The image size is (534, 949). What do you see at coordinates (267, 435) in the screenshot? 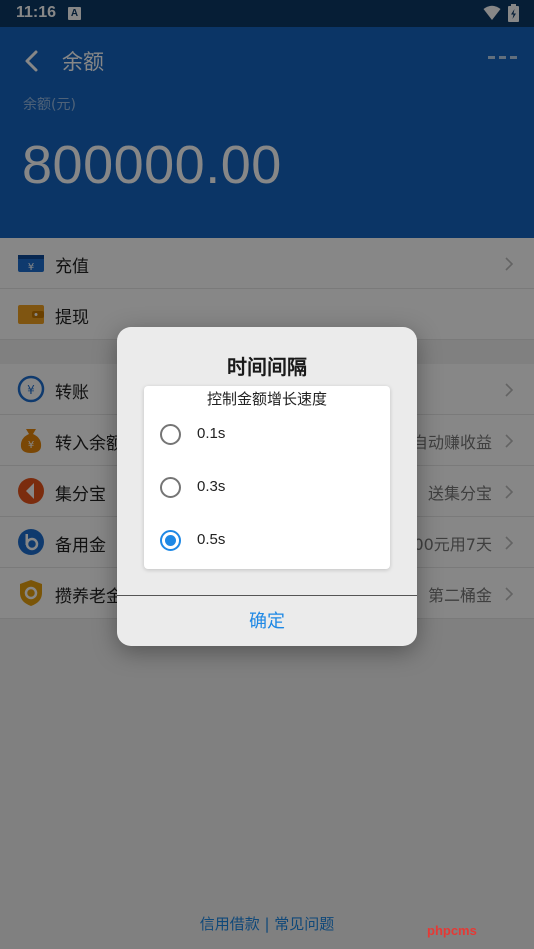
I see `option-0-1s: 0.1s` at bounding box center [267, 435].